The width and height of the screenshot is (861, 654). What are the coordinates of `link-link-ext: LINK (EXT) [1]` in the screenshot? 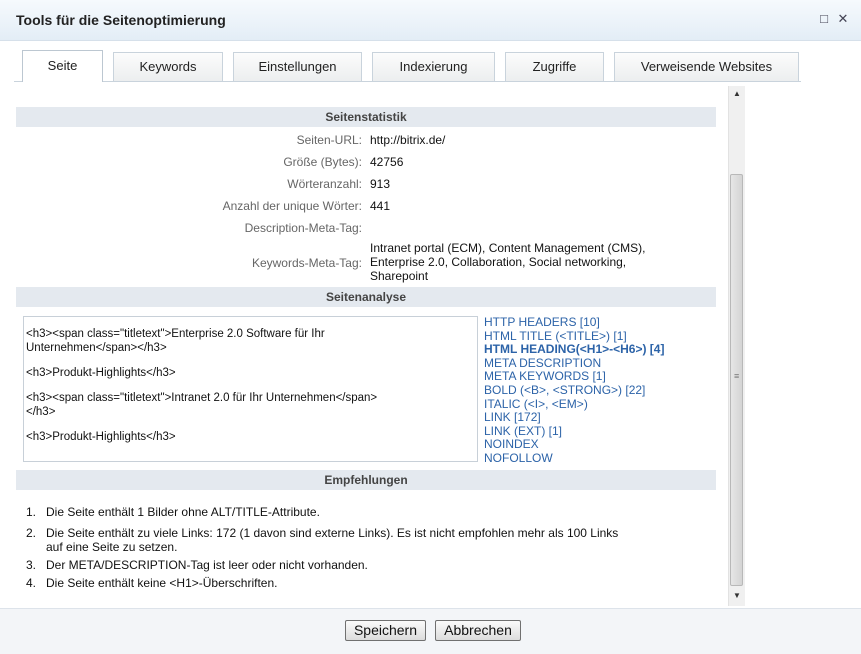 It's located at (574, 431).